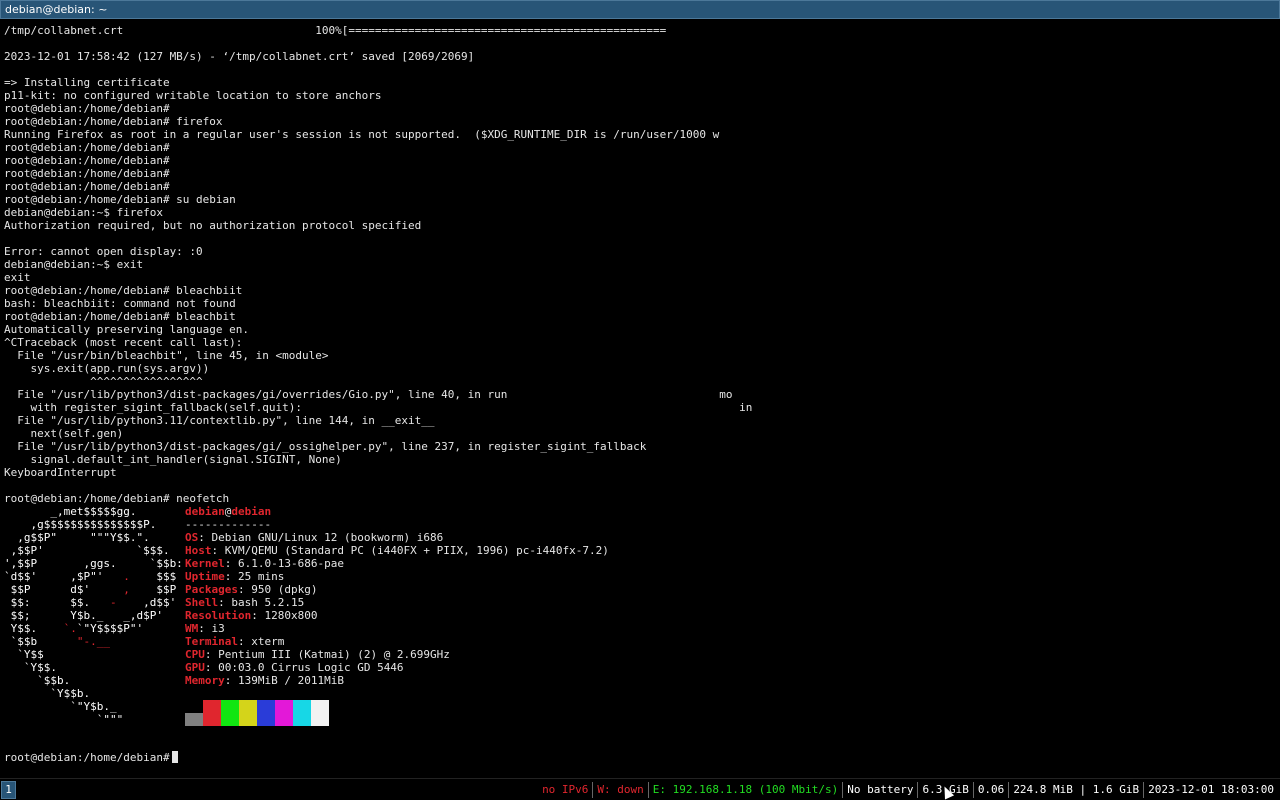 The image size is (1280, 800). What do you see at coordinates (64, 433) in the screenshot?
I see `terminal-line: next(self.gen)` at bounding box center [64, 433].